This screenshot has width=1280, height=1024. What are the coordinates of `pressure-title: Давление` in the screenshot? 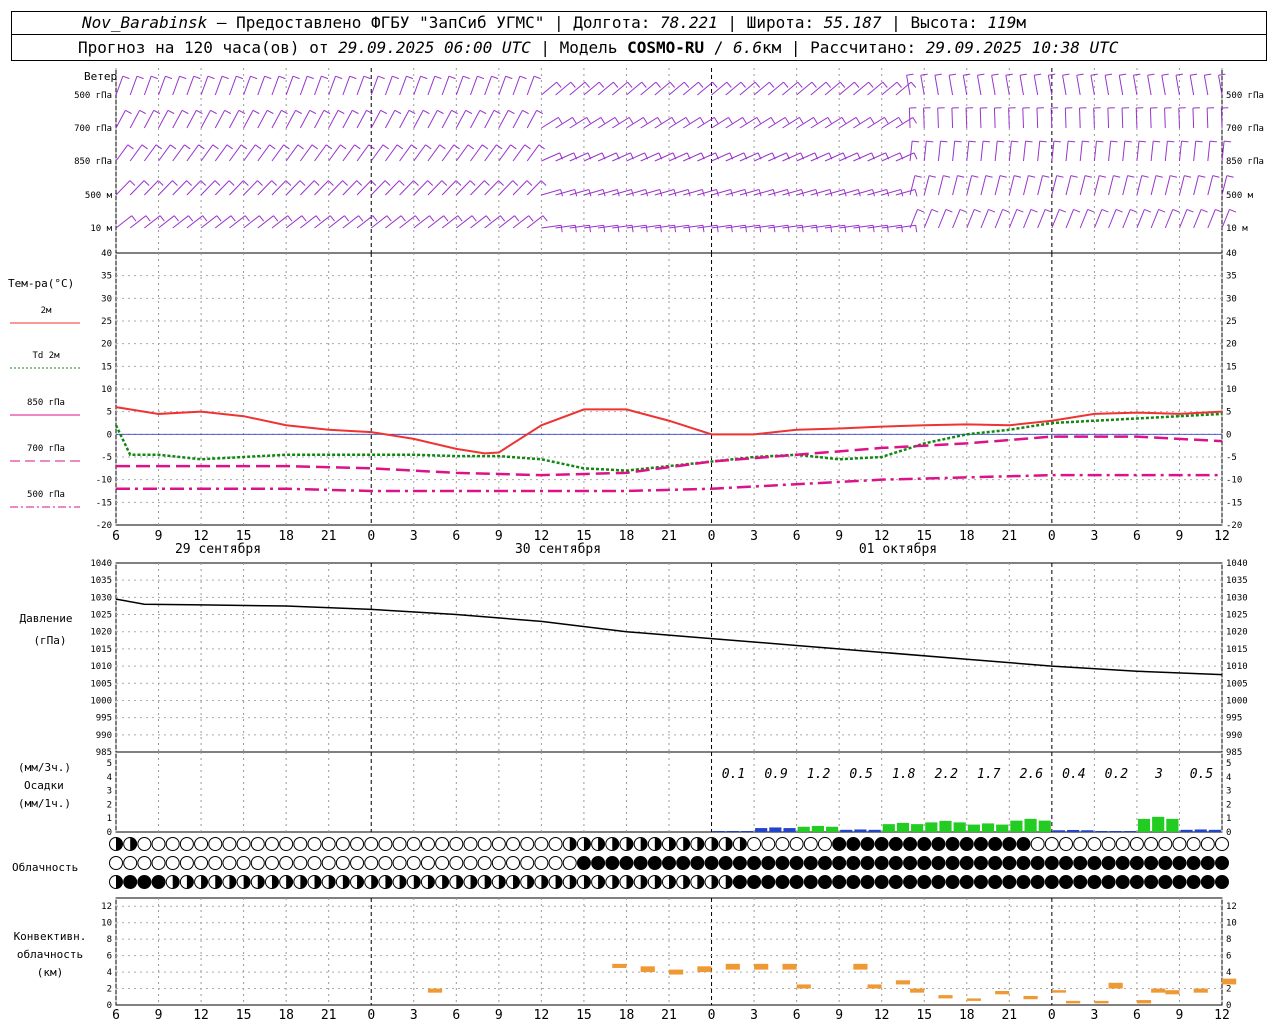 It's located at (46, 618).